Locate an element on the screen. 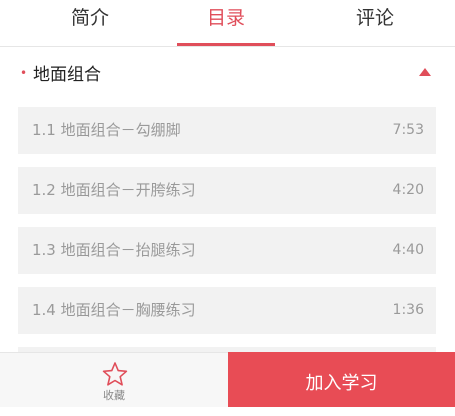 The width and height of the screenshot is (455, 416). lesson-item: 1.1 地面组合－勾绷脚 7:53 is located at coordinates (227, 130).